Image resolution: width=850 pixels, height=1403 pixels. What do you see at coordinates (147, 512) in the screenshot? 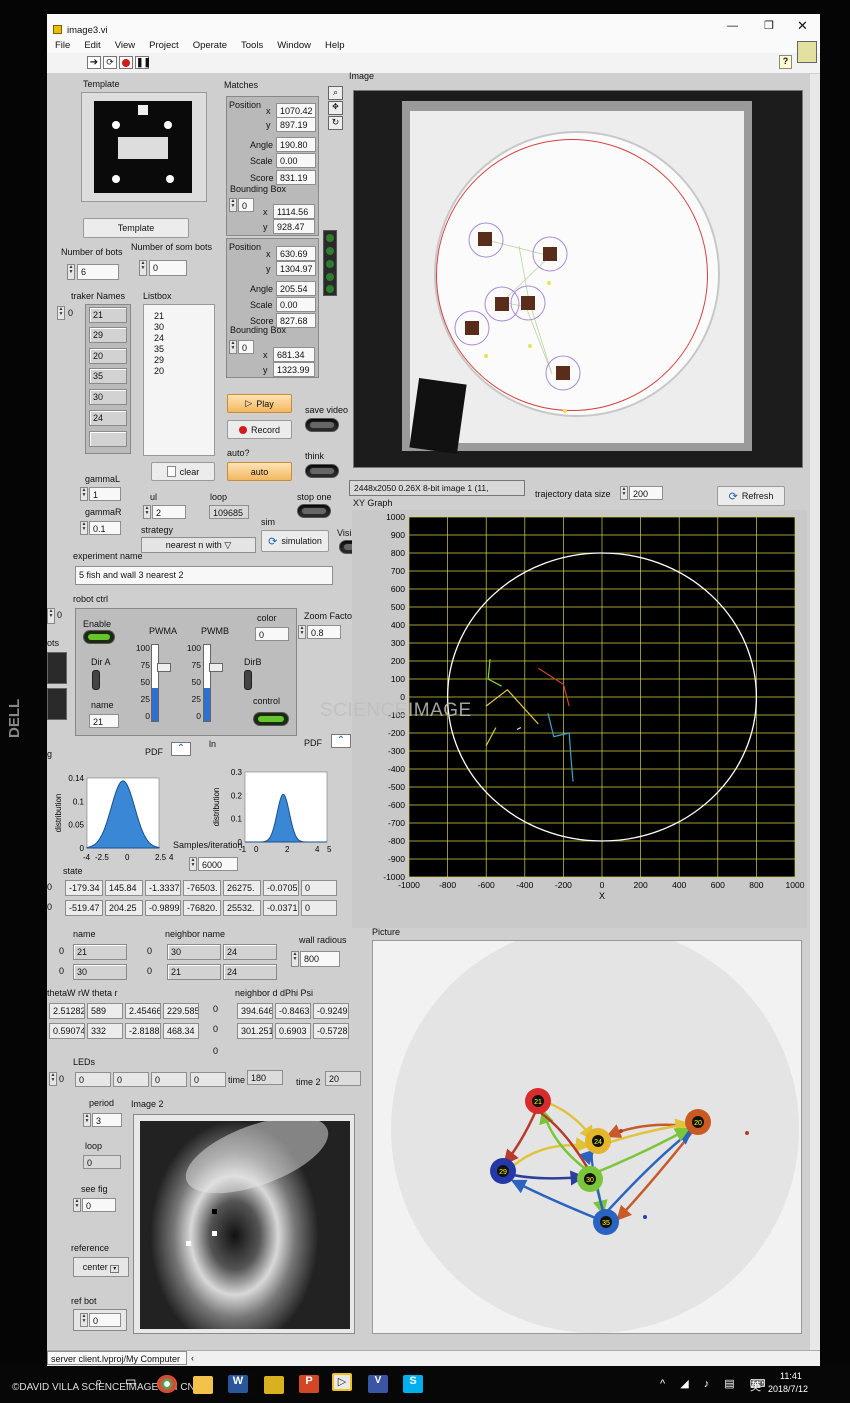
I see `ul-spinner: ▲ ▼` at bounding box center [147, 512].